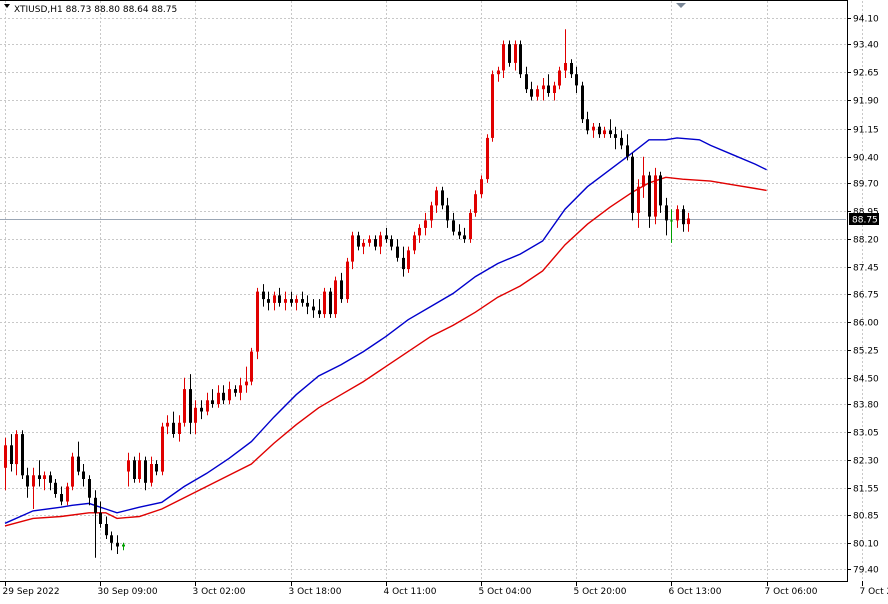 Image resolution: width=888 pixels, height=604 pixels. Describe the element at coordinates (866, 185) in the screenshot. I see `y-tick-label: 89.70` at that location.